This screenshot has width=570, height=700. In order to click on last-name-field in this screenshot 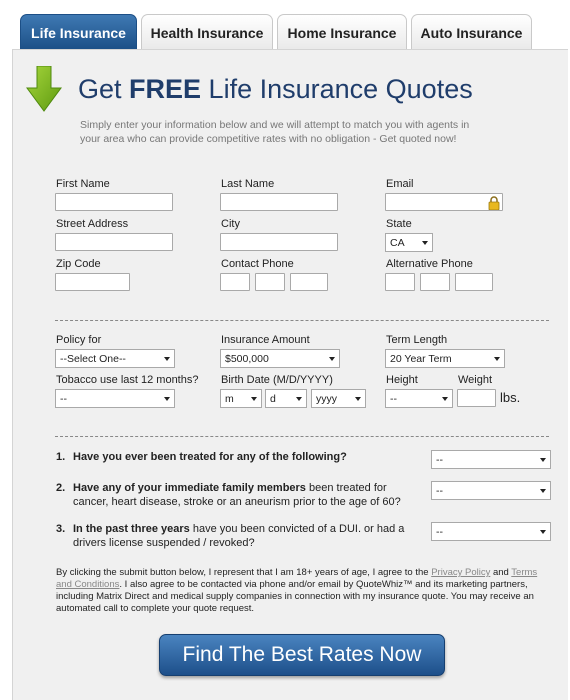, I will do `click(279, 202)`.